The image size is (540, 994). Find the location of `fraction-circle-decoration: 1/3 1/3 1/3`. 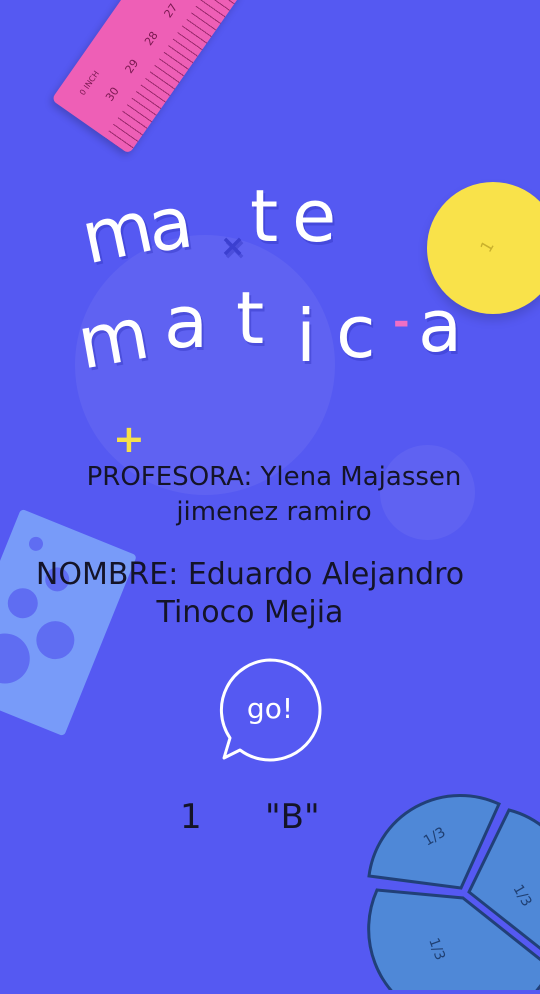

fraction-circle-decoration: 1/3 1/3 1/3 is located at coordinates (452, 892).